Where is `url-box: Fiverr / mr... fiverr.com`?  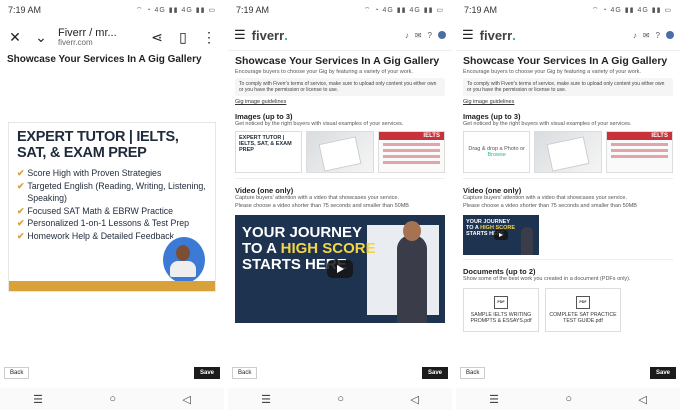 url-box: Fiverr / mr... fiverr.com is located at coordinates (99, 37).